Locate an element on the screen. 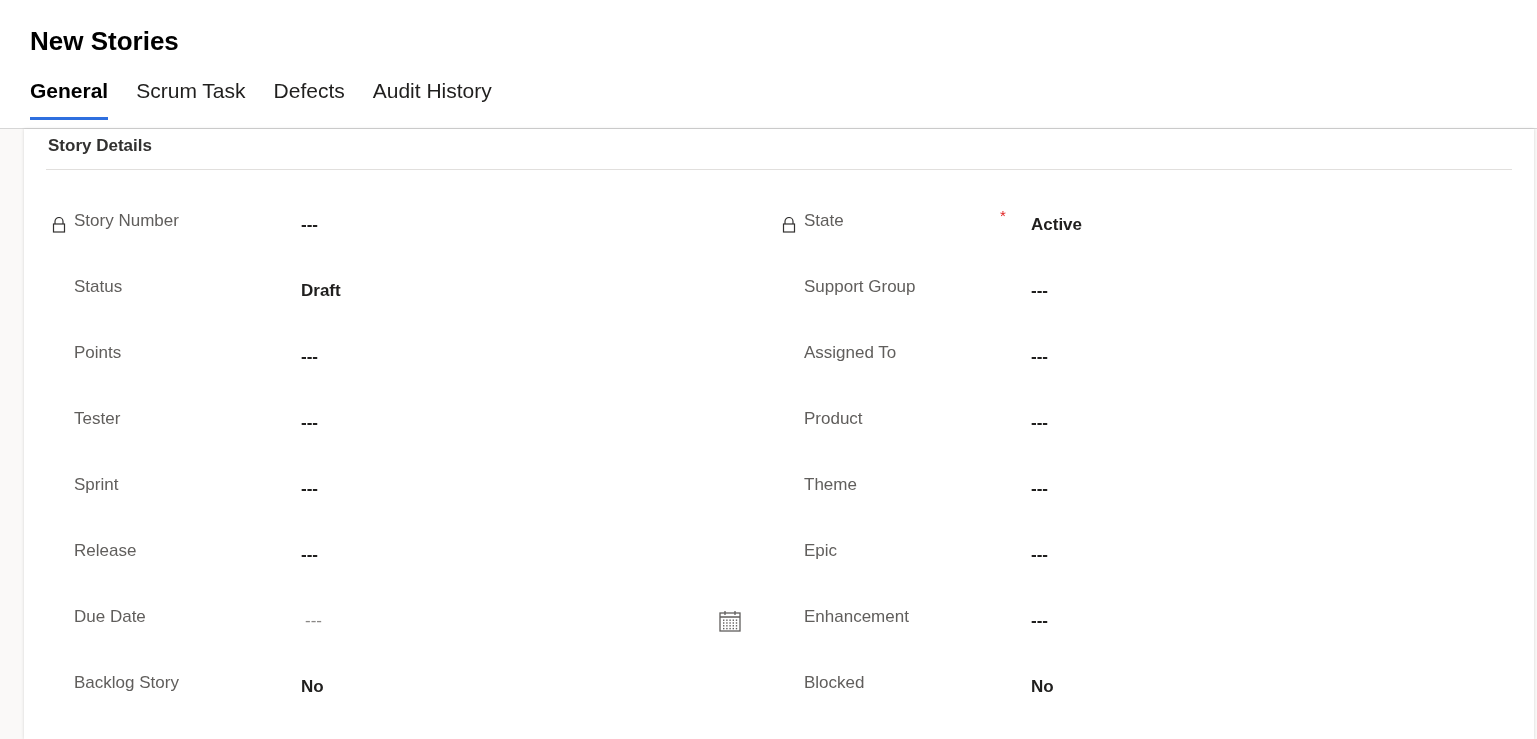  field-value: Active is located at coordinates (1057, 224).